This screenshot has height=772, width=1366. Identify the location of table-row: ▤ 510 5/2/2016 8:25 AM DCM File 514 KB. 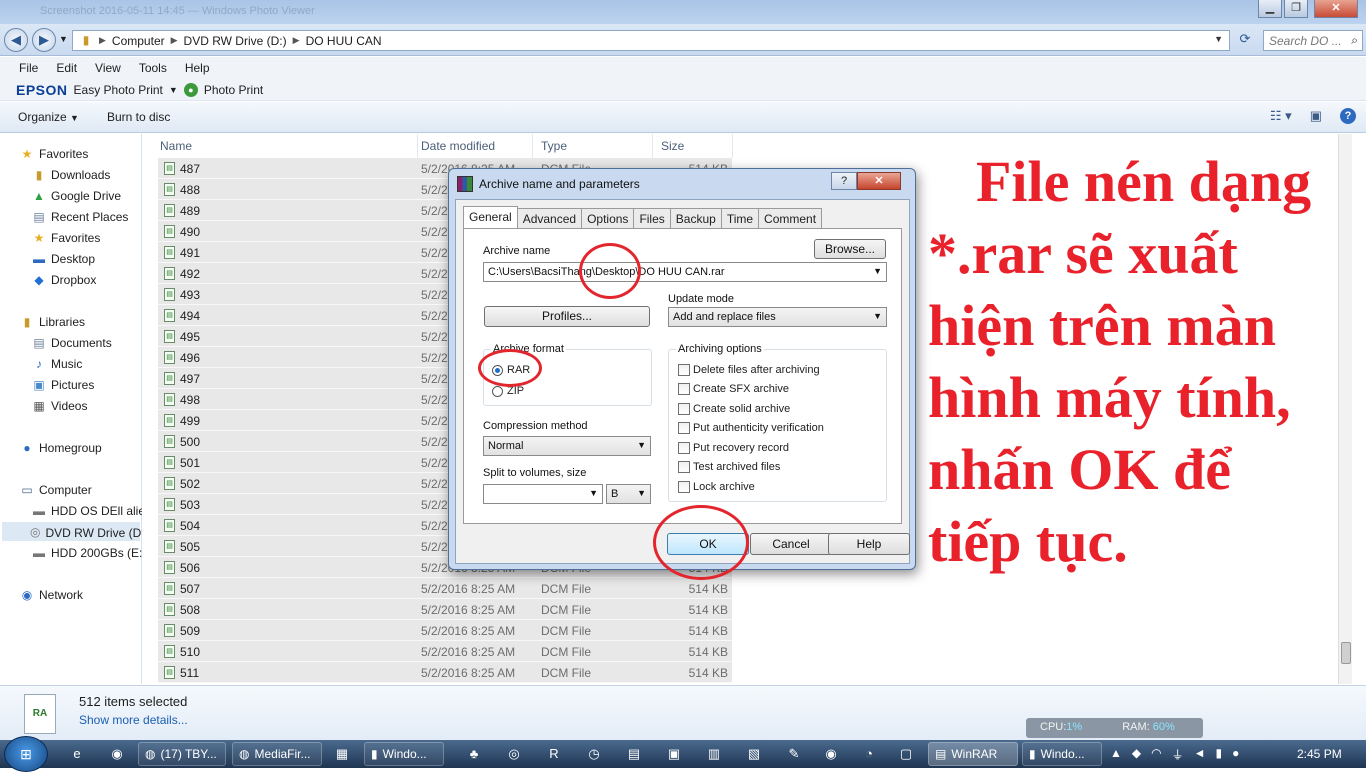
(445, 651).